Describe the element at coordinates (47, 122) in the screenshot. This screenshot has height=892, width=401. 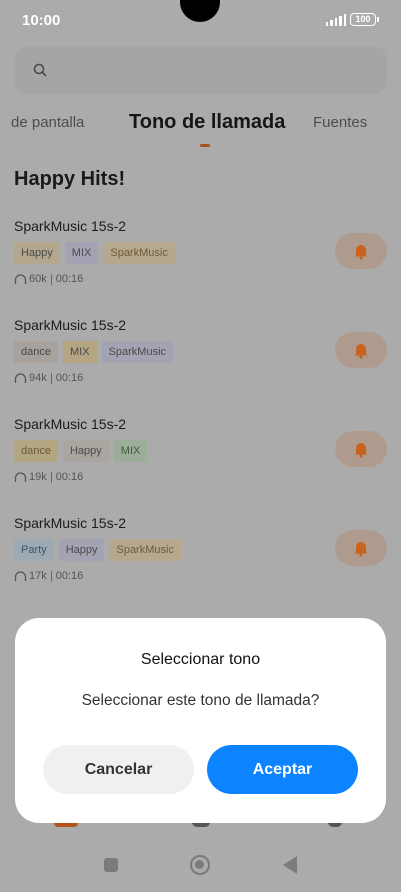
I see `tab-wallpaper: de pantalla` at that location.